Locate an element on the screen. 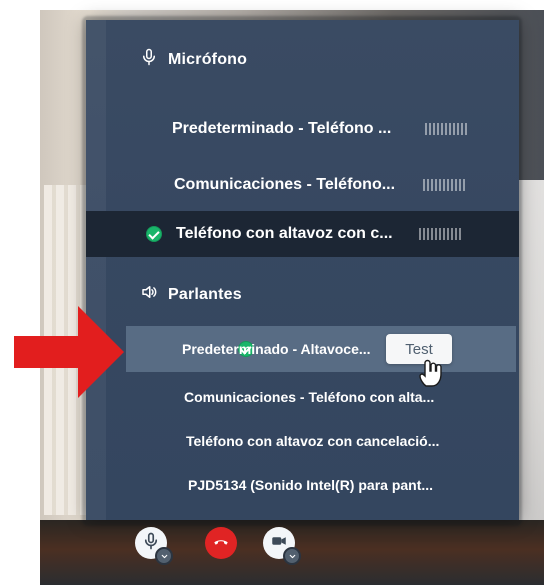  speakers-section-header: Parlantes is located at coordinates (191, 294).